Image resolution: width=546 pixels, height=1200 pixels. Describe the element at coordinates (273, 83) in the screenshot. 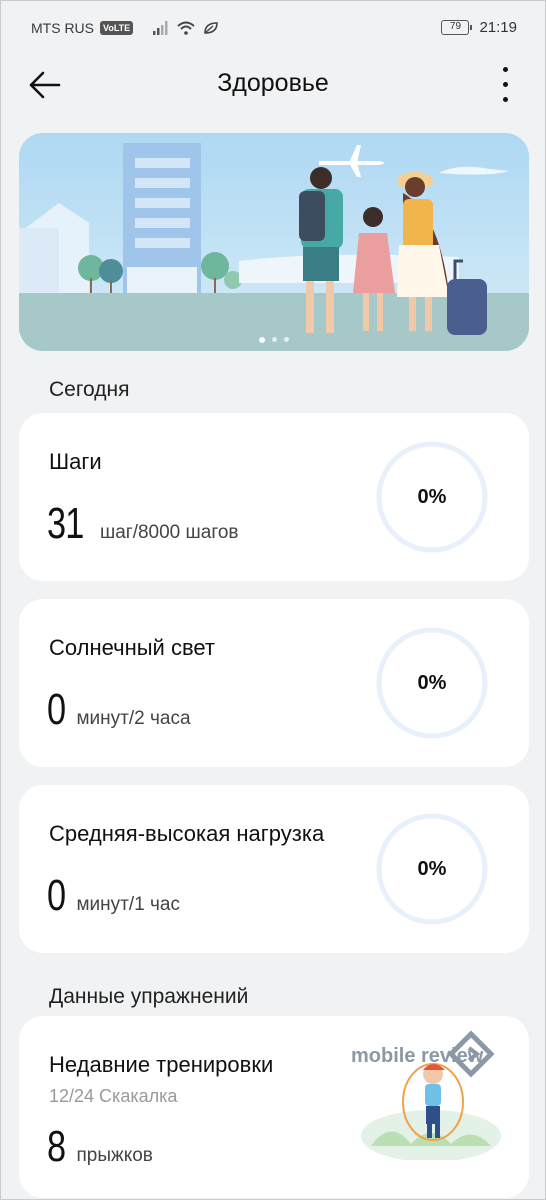

I see `page-title: Здоровье` at that location.